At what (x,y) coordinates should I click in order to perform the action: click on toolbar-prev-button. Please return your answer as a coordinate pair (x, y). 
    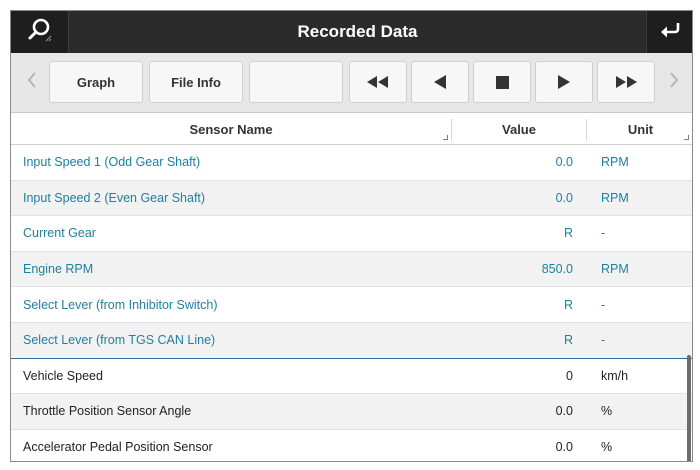
    Looking at the image, I should click on (32, 82).